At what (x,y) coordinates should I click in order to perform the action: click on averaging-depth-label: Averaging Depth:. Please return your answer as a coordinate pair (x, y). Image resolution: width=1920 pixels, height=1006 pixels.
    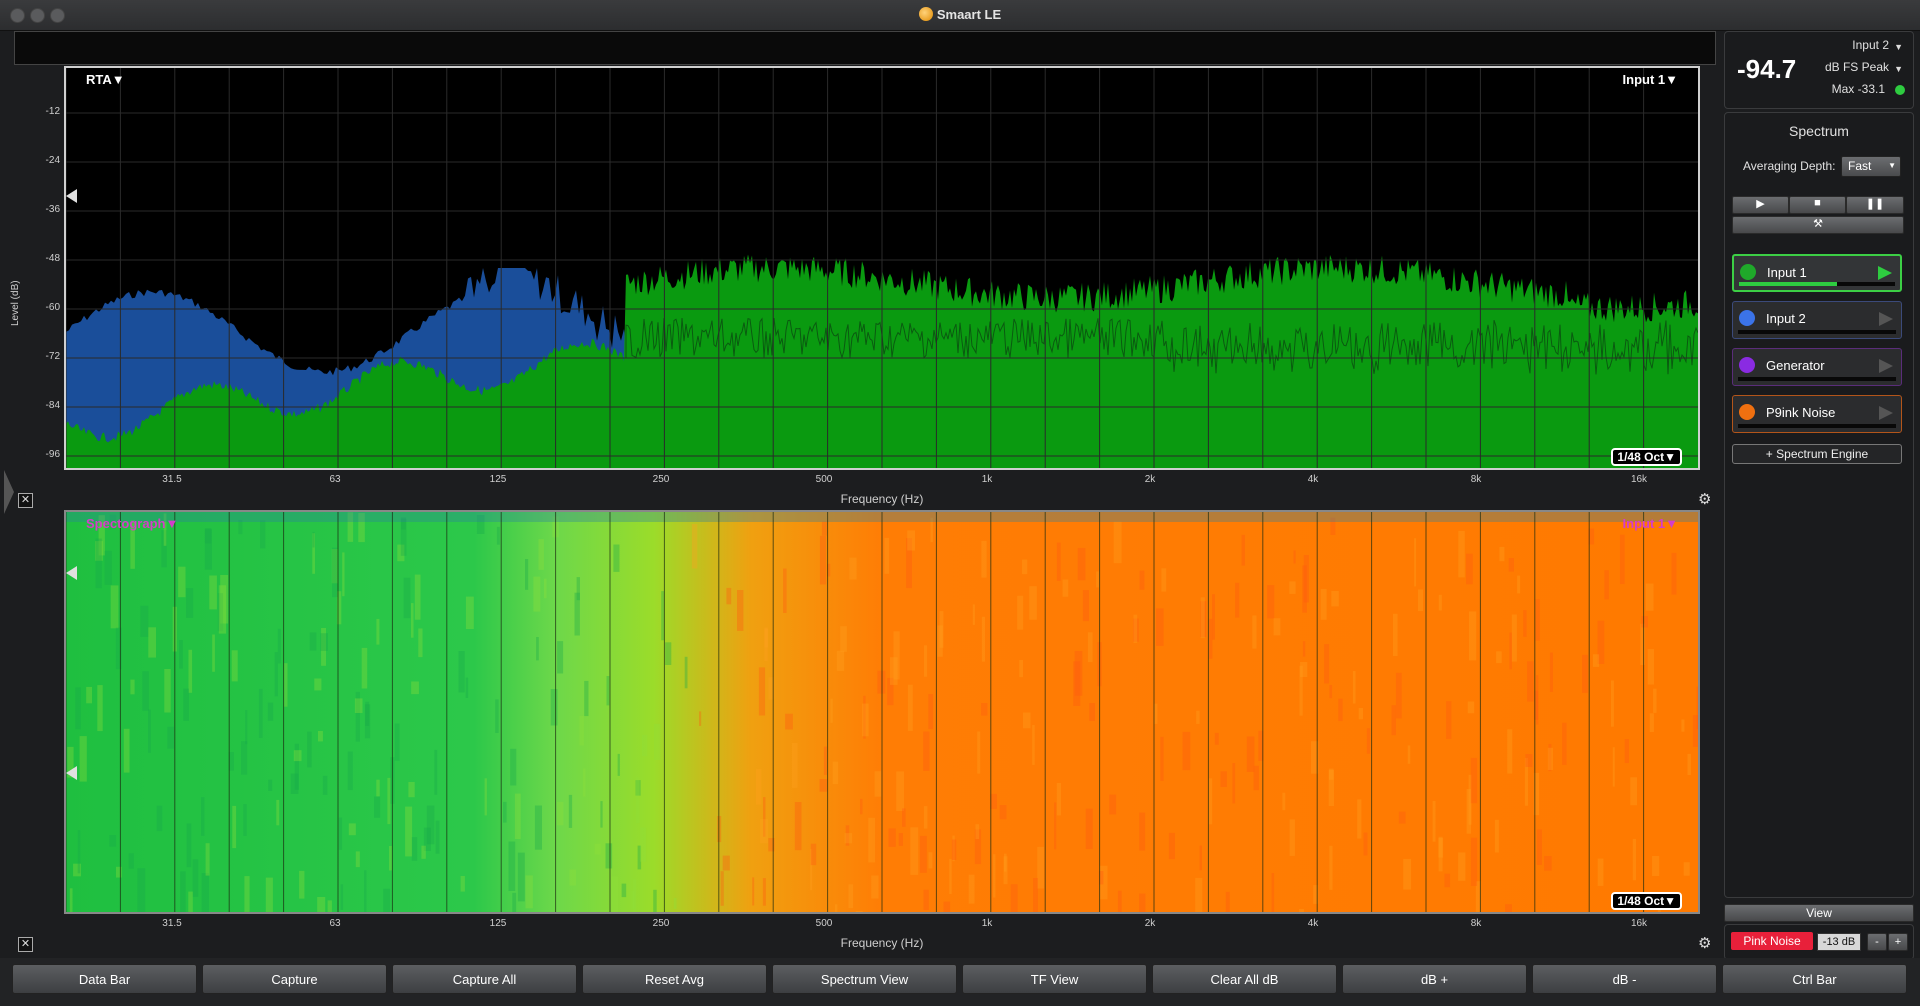
    Looking at the image, I should click on (1789, 166).